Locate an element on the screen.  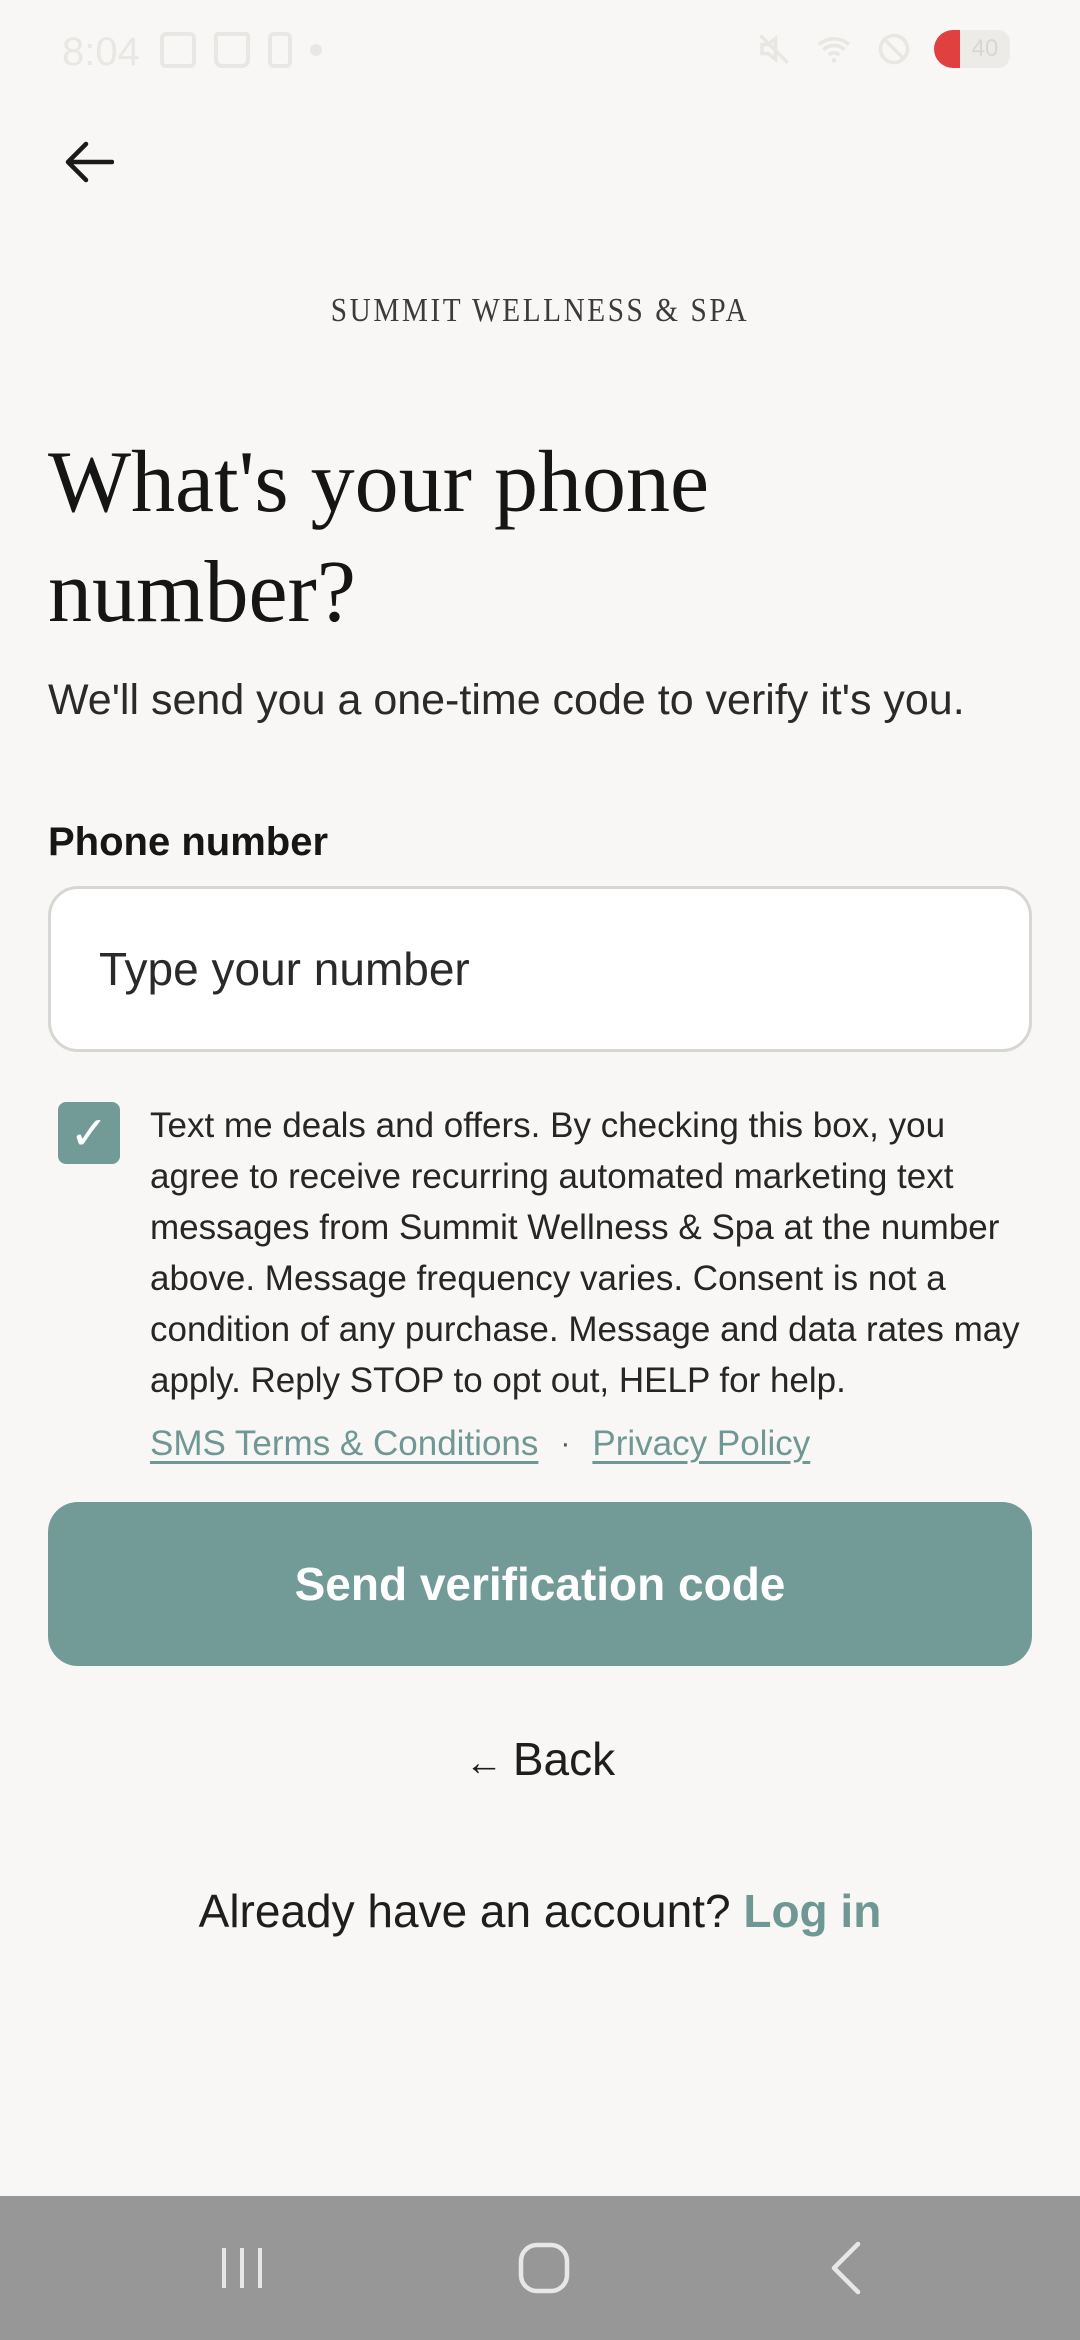
status-bar: 8:04 40 is located at coordinates (540, 52).